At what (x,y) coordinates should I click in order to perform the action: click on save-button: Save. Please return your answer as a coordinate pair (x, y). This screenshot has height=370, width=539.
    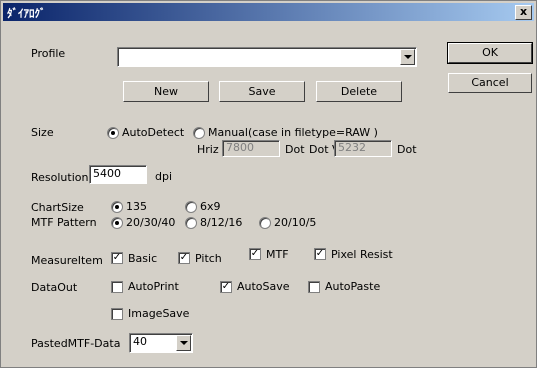
    Looking at the image, I should click on (262, 91).